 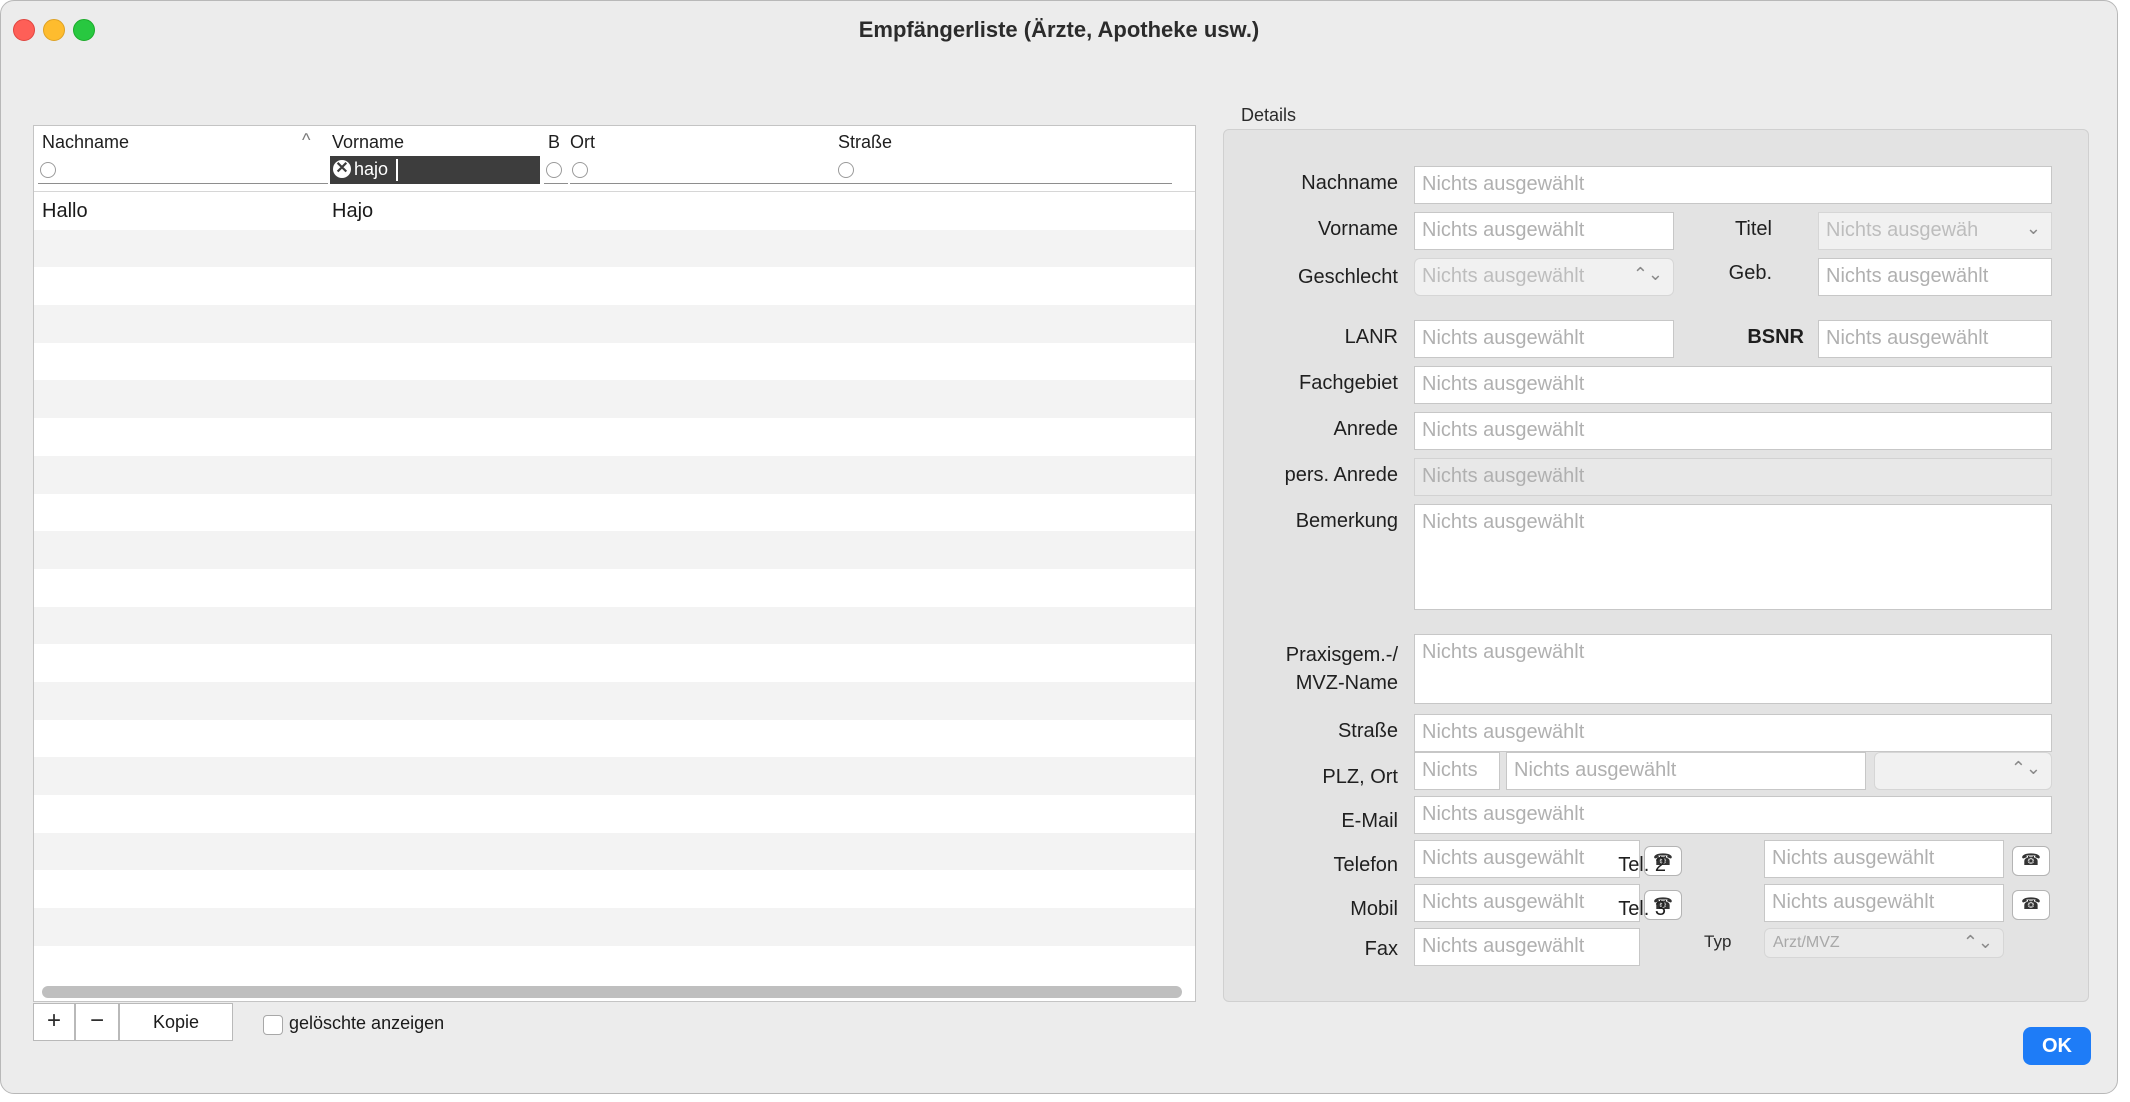 I want to click on geb-field: Nichts ausgewählt, so click(x=1935, y=277).